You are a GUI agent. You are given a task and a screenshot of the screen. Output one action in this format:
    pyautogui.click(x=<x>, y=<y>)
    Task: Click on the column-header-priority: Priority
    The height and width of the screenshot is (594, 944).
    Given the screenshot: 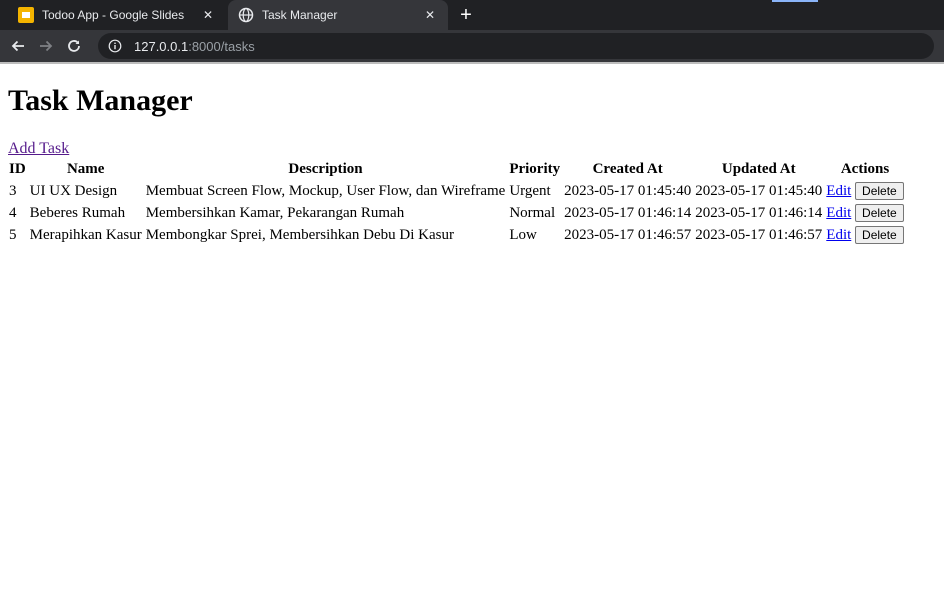 What is the action you would take?
    pyautogui.click(x=535, y=169)
    